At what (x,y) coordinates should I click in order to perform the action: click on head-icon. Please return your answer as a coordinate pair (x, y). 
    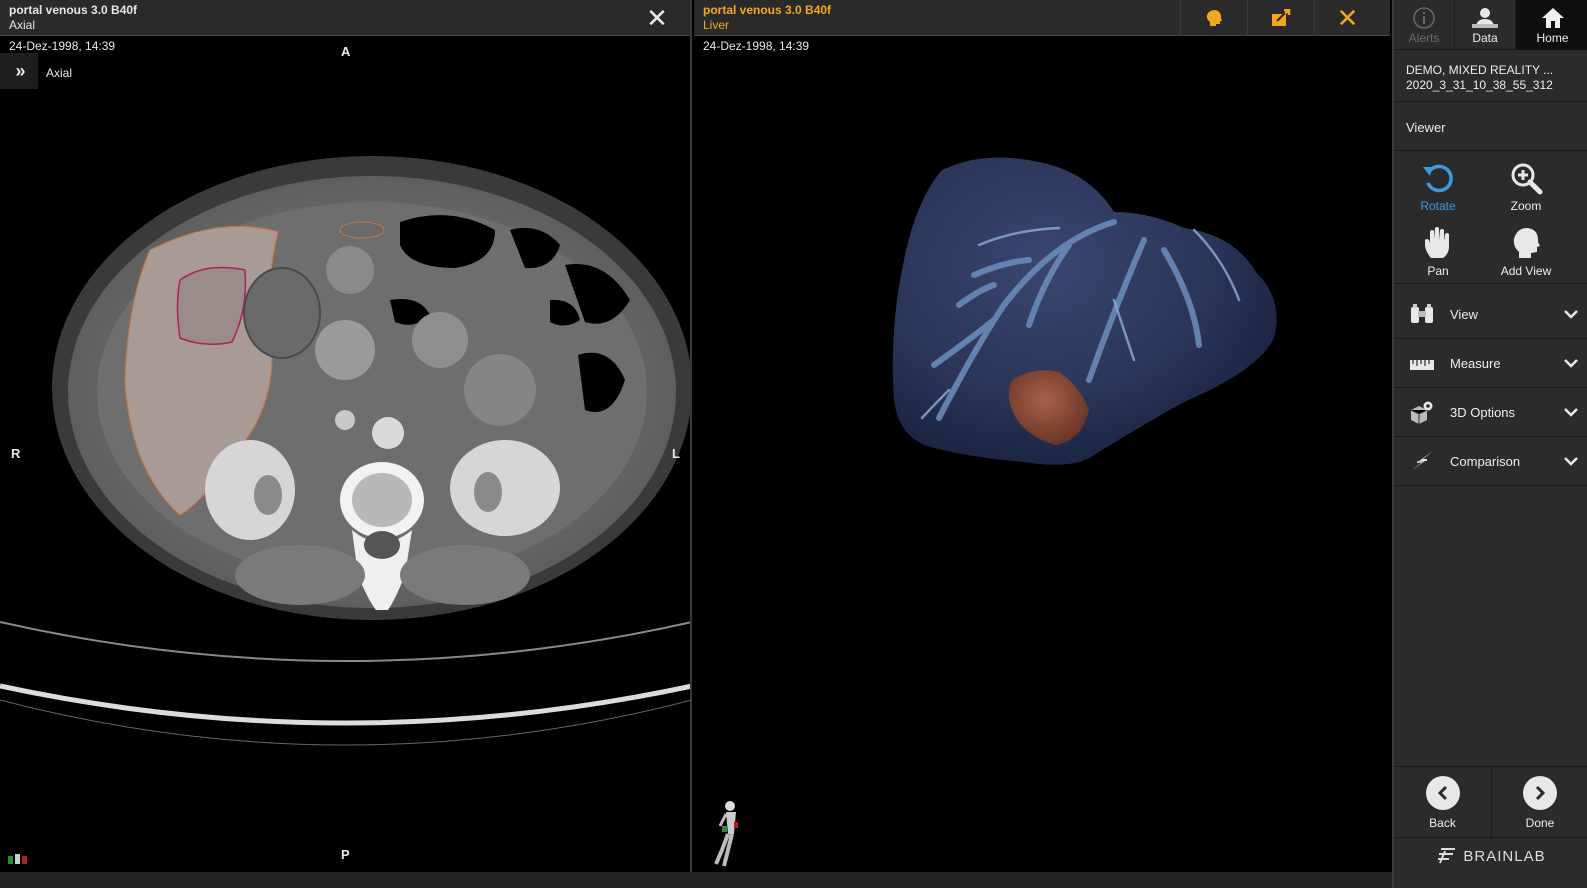
    Looking at the image, I should click on (1214, 18).